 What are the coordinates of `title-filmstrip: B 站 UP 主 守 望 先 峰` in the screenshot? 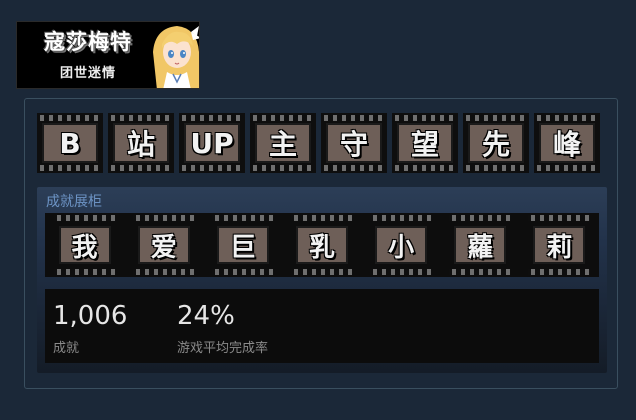 It's located at (318, 143).